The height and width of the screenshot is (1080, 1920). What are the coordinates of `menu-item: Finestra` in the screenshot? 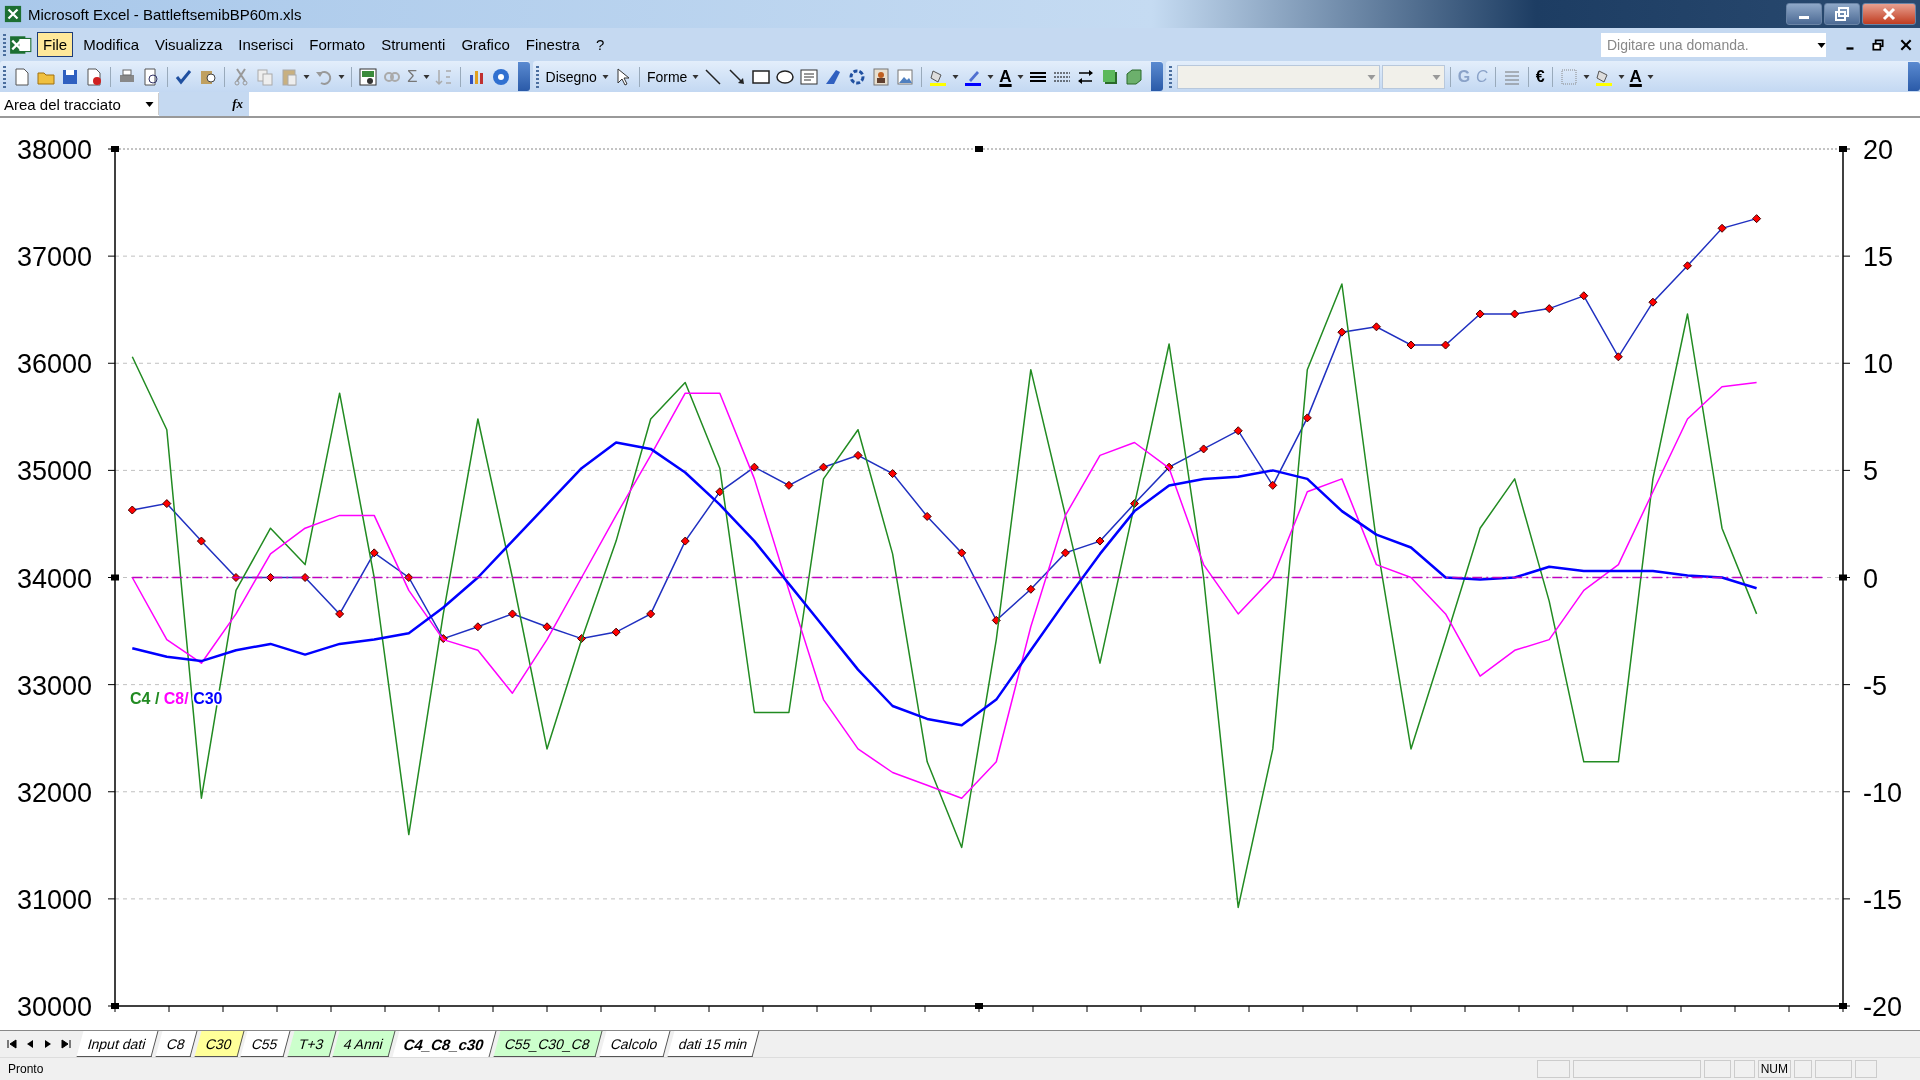 It's located at (552, 44).